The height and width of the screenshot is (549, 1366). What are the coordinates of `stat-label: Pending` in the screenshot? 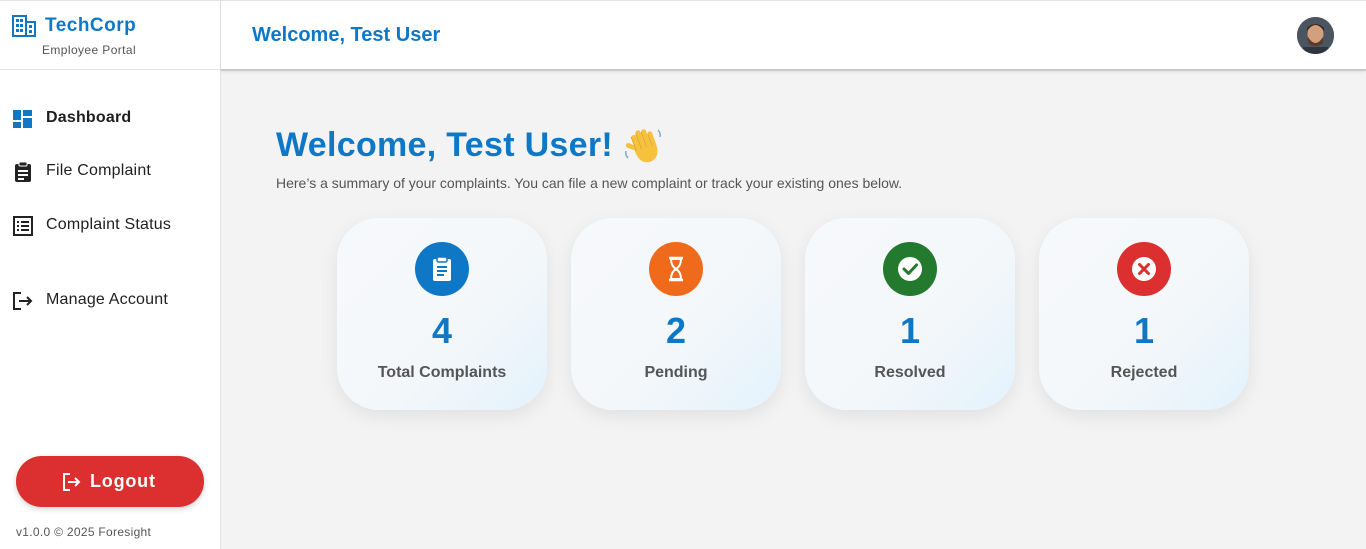 It's located at (676, 372).